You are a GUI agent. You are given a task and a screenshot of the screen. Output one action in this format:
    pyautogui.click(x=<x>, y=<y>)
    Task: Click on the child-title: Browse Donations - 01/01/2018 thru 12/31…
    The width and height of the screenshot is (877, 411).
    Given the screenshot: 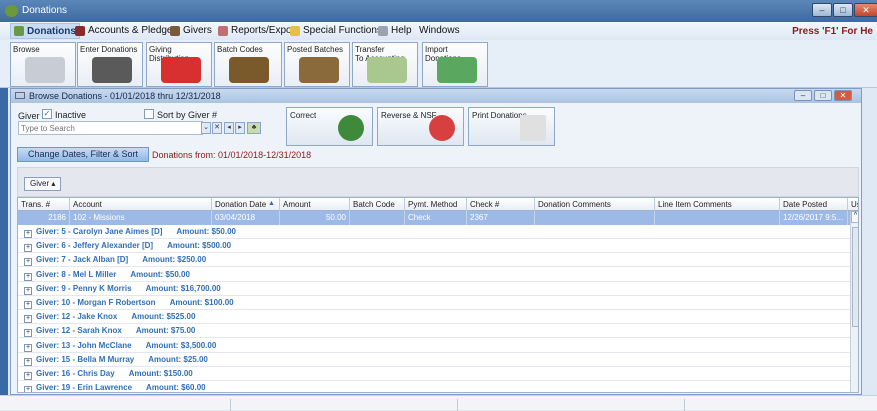 What is the action you would take?
    pyautogui.click(x=125, y=96)
    